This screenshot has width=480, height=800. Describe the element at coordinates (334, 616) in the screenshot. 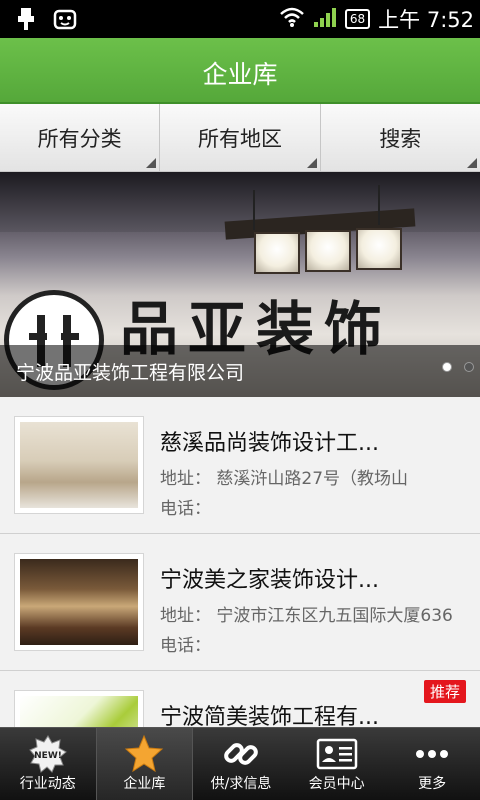

I see `address-value: 宁波市江东区九五国际大厦636` at that location.